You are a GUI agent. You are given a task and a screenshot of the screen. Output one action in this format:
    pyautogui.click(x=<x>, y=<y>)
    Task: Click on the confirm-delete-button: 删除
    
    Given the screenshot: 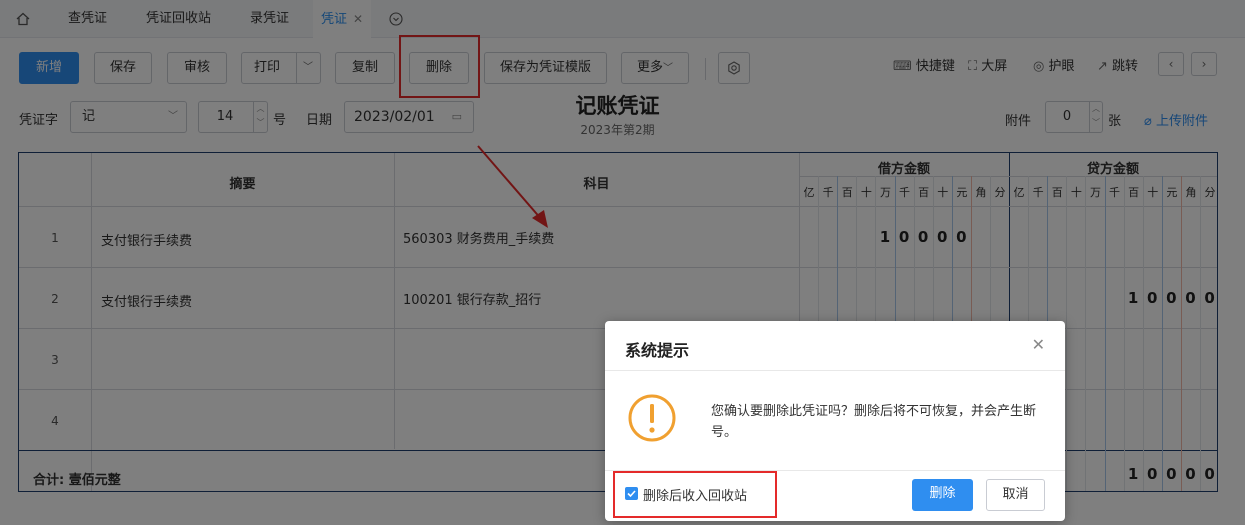 What is the action you would take?
    pyautogui.click(x=942, y=495)
    